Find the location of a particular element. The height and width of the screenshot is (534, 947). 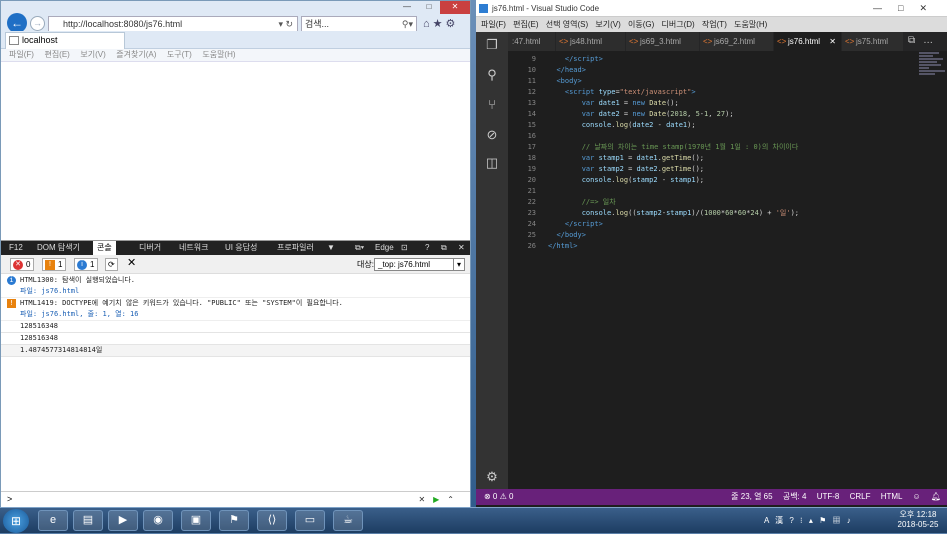

encoding: UTF-8 is located at coordinates (828, 496).